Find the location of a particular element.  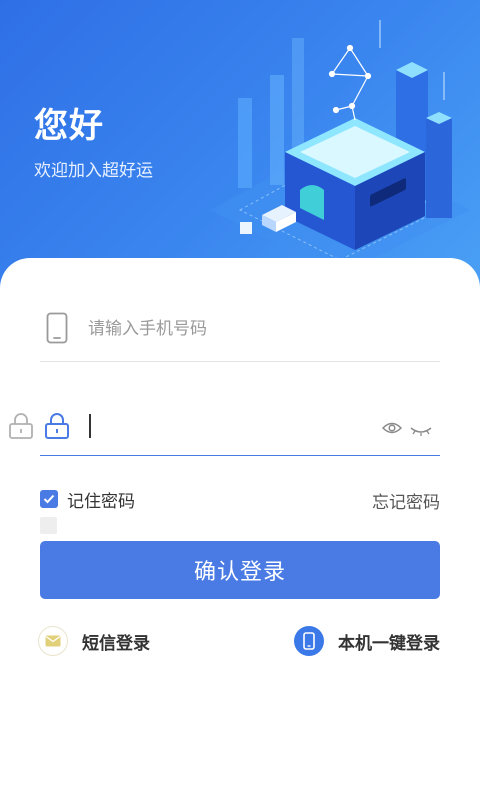

checkmark-icon is located at coordinates (49, 499).